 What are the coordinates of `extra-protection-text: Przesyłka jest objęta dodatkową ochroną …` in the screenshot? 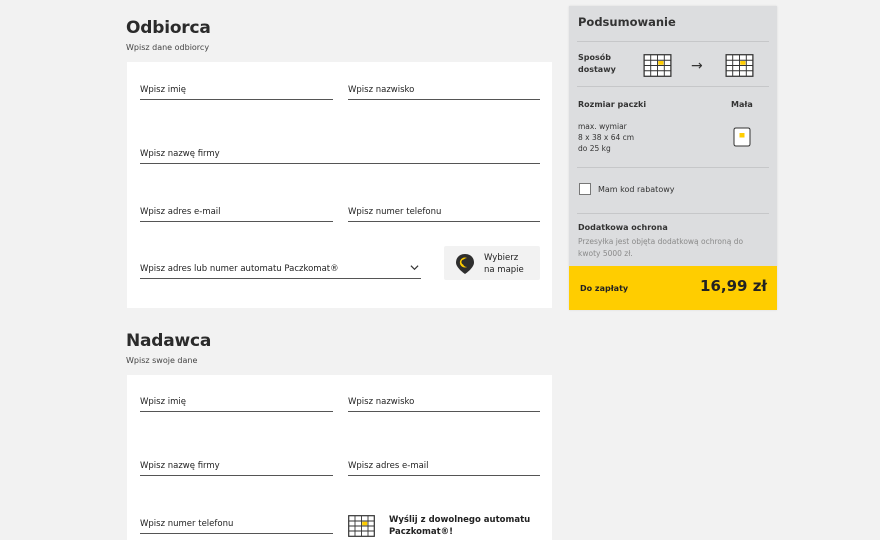 It's located at (661, 247).